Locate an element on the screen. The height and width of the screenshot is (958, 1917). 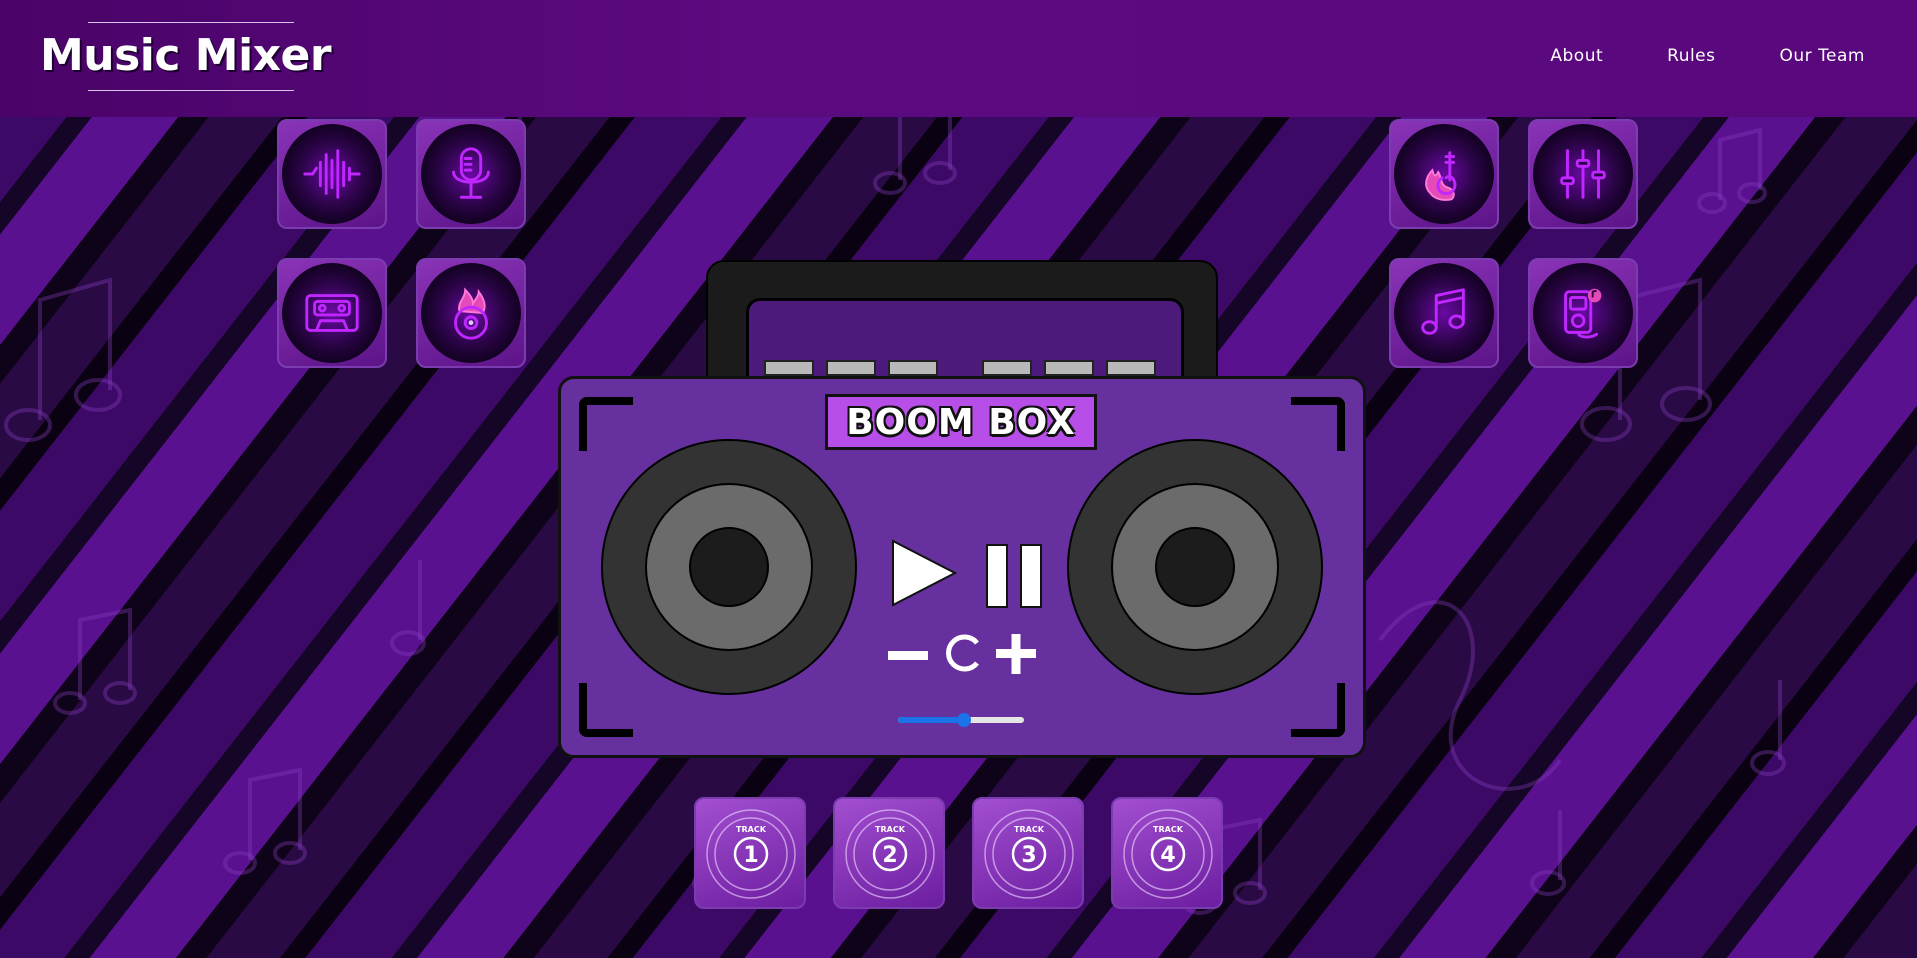
music-note-icon is located at coordinates (1443, 311).